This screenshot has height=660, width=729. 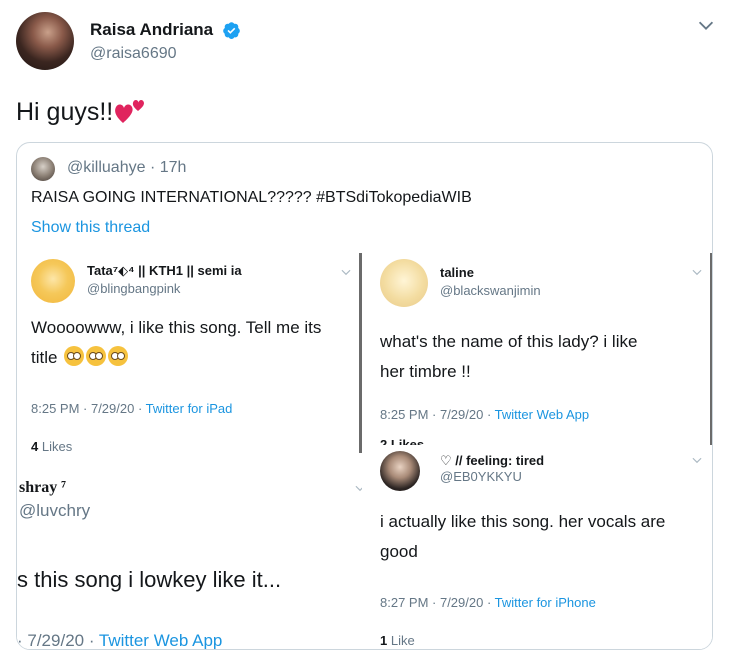 What do you see at coordinates (401, 640) in the screenshot?
I see `eboykkyu-likes-label: Like` at bounding box center [401, 640].